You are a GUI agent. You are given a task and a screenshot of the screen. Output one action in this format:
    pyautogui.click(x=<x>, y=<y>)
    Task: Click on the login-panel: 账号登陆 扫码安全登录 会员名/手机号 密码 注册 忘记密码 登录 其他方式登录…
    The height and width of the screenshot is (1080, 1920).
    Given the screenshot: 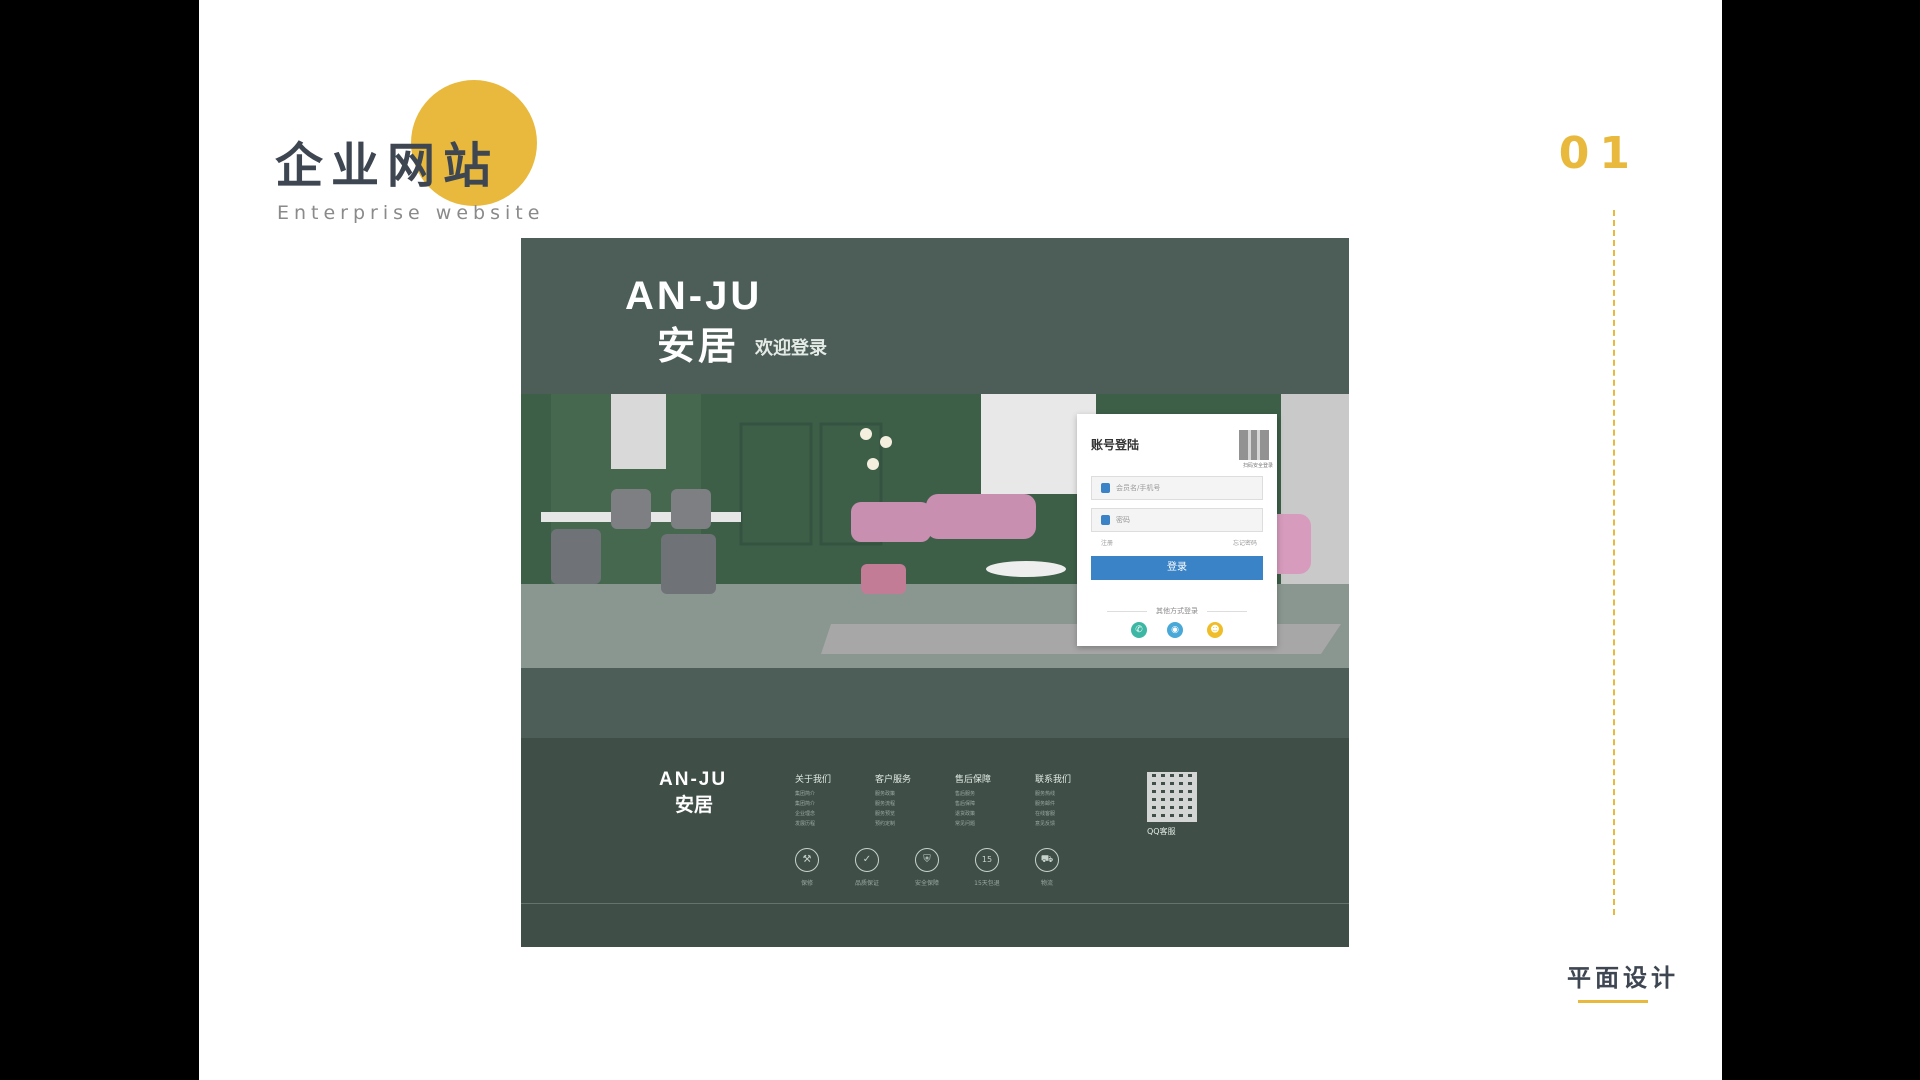 What is the action you would take?
    pyautogui.click(x=1177, y=530)
    